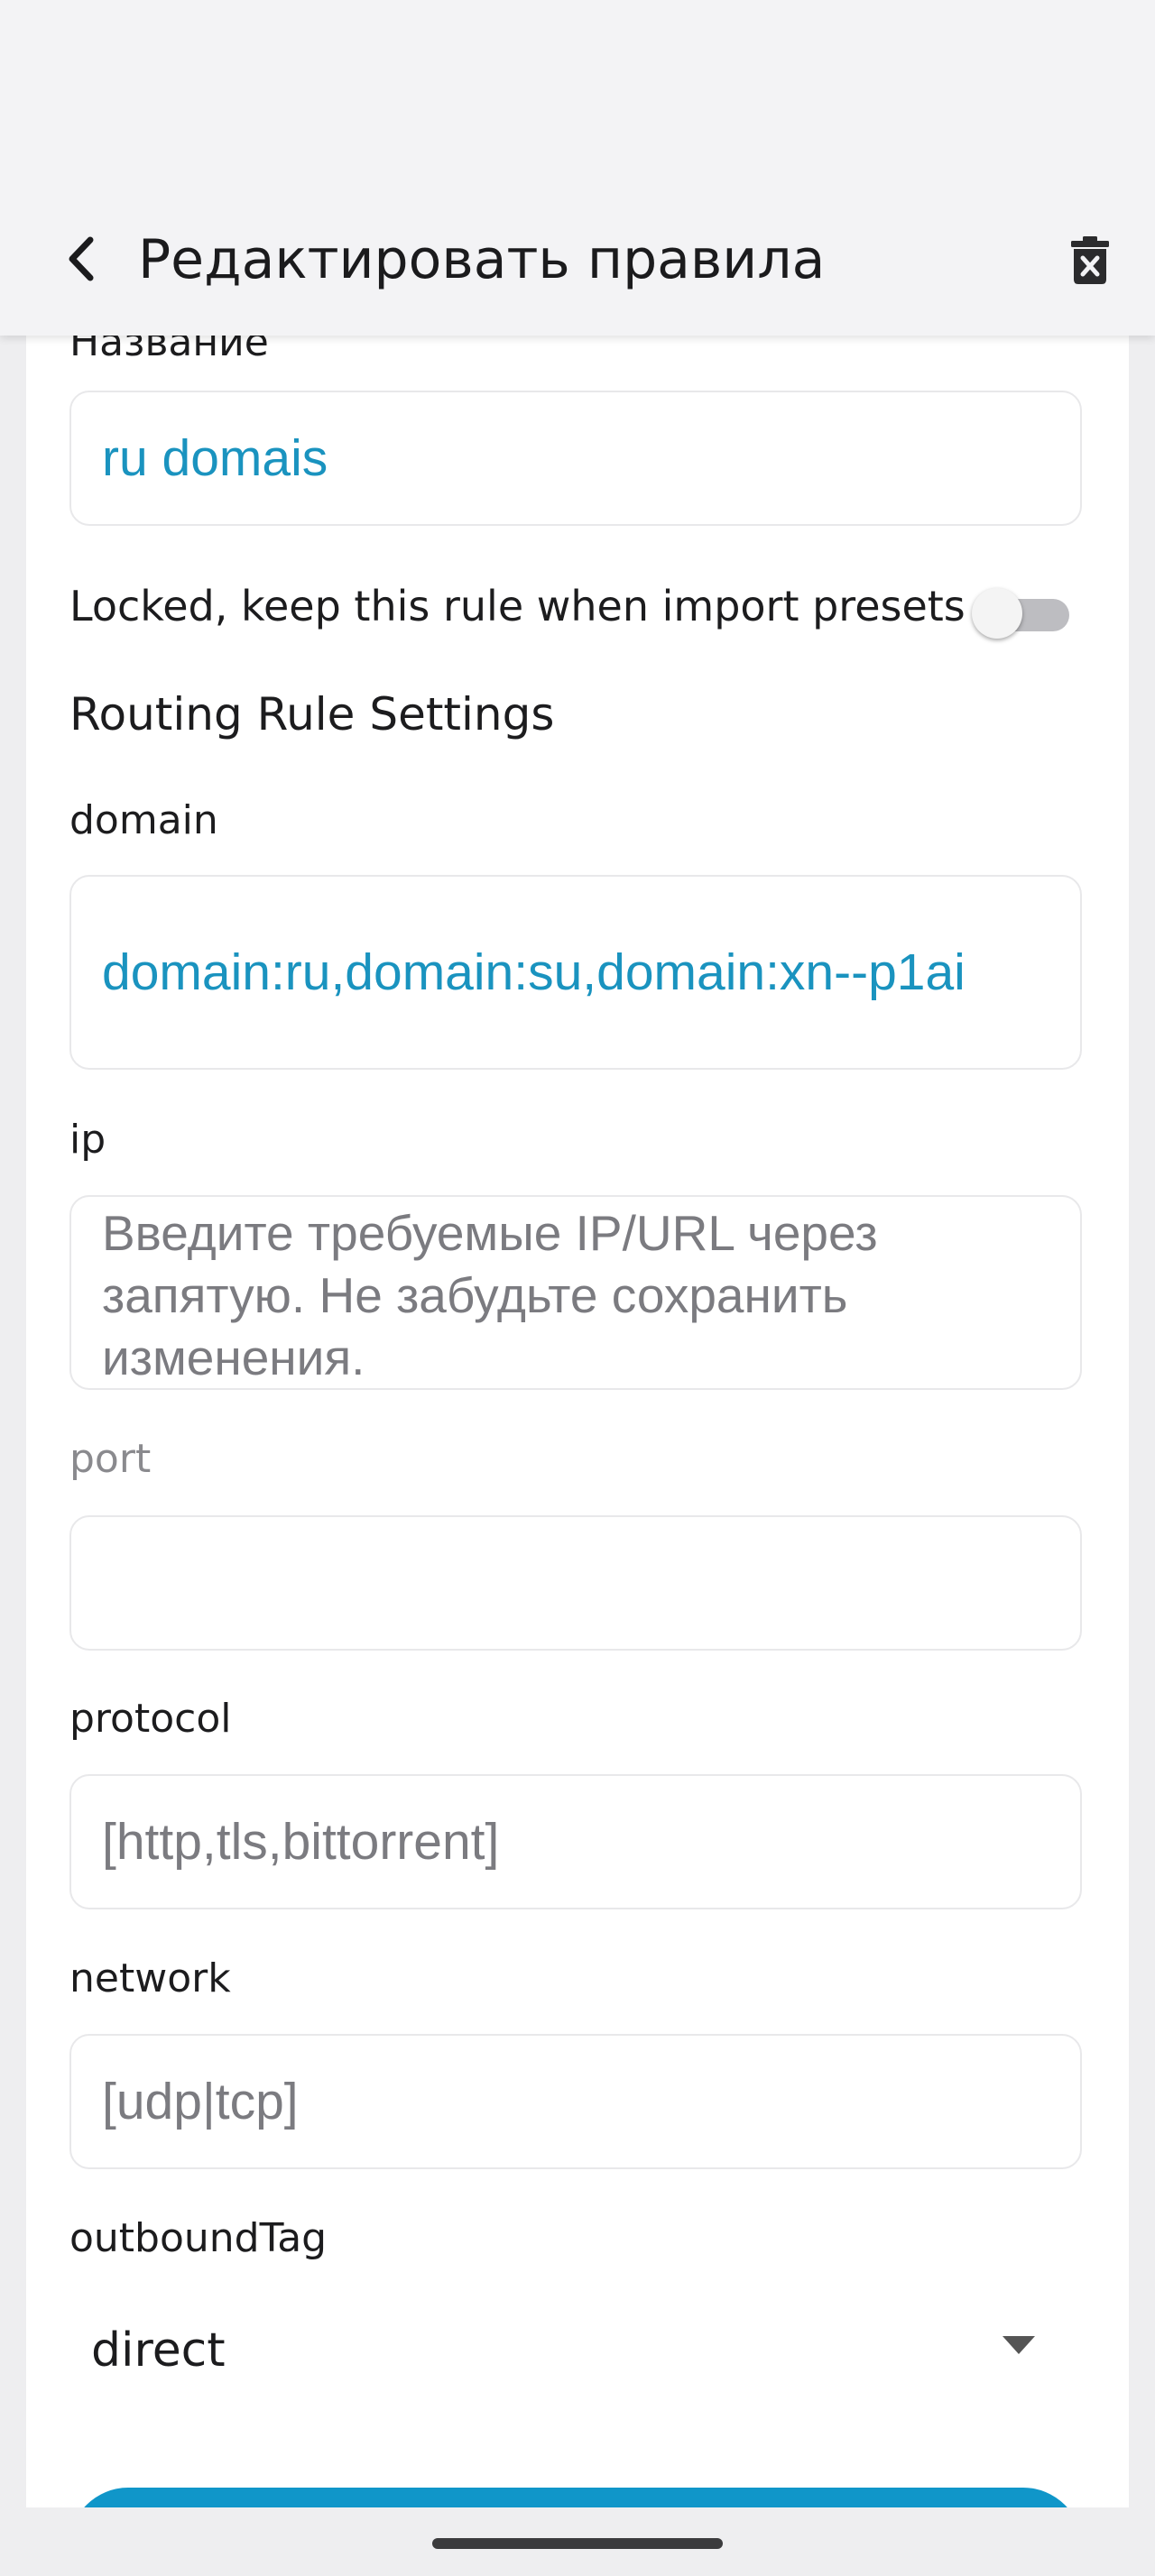 The image size is (1155, 2576). What do you see at coordinates (577, 2543) in the screenshot?
I see `gesture-nav-handle` at bounding box center [577, 2543].